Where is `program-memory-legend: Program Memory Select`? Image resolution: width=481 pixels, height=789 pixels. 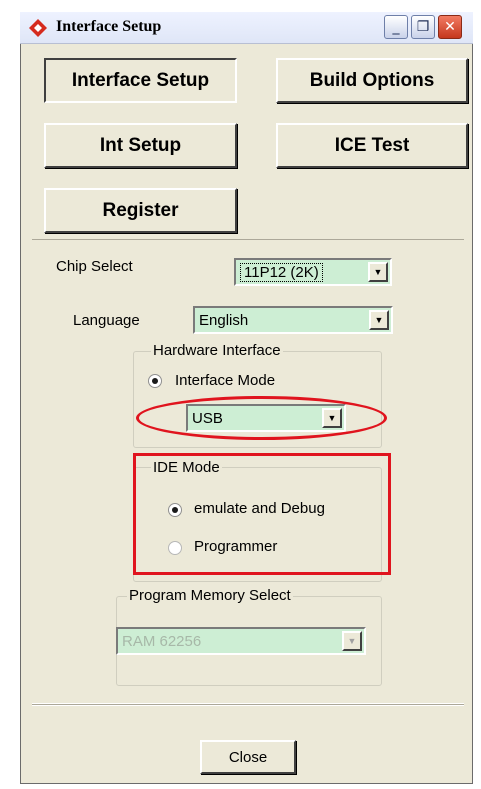
program-memory-legend: Program Memory Select is located at coordinates (210, 595).